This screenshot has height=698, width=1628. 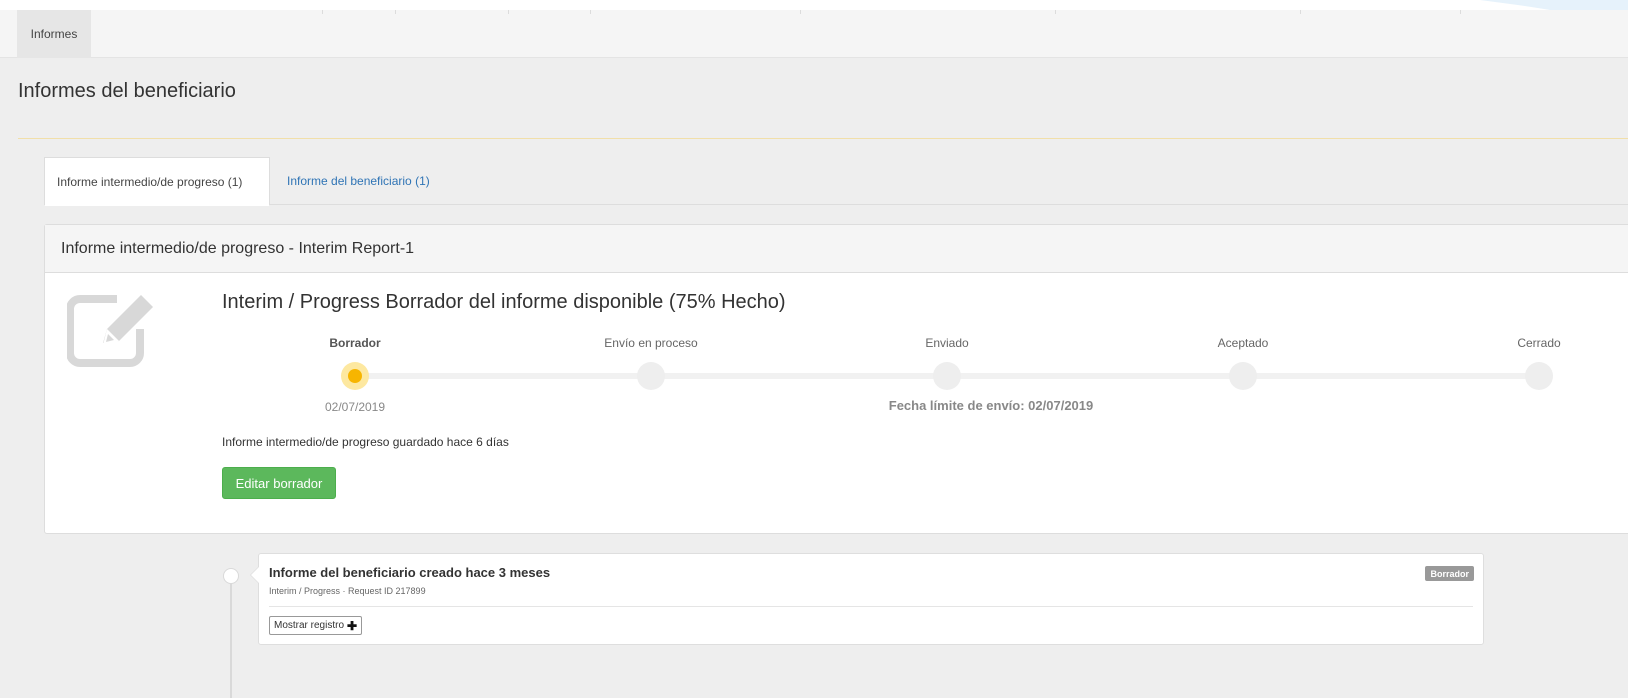 What do you see at coordinates (355, 376) in the screenshot?
I see `step-dot-current` at bounding box center [355, 376].